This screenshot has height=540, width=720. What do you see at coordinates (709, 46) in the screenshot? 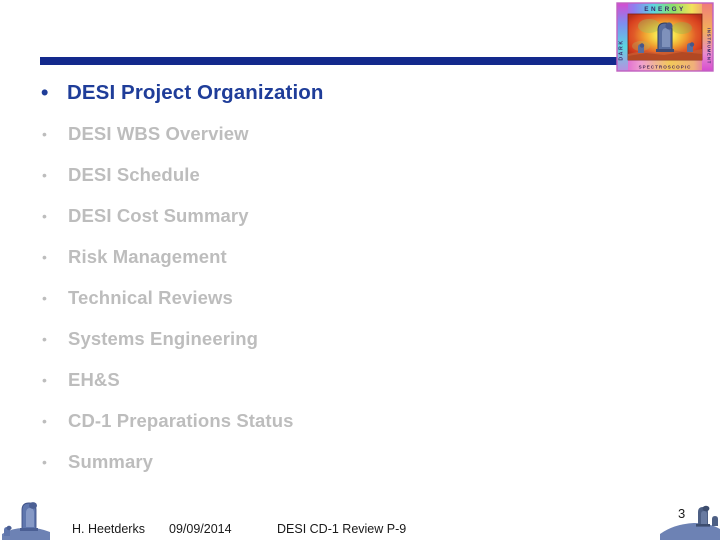
I see `doe-seal-right-text: INSTRUMENT` at bounding box center [709, 46].